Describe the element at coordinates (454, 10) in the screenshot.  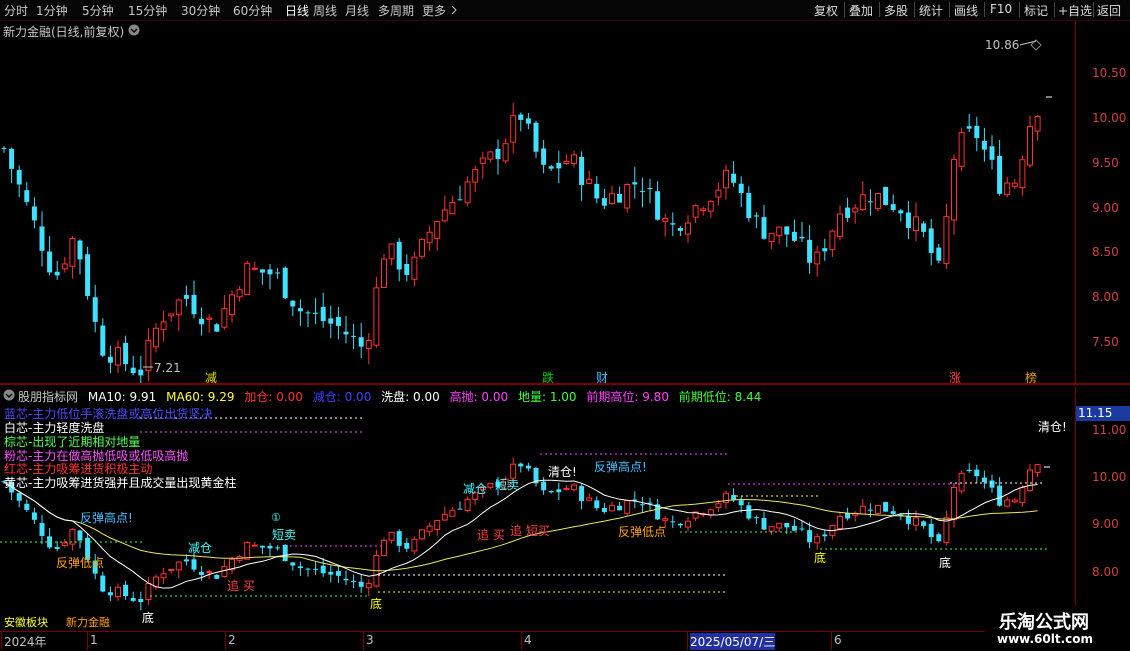
I see `more-chevron-icon` at that location.